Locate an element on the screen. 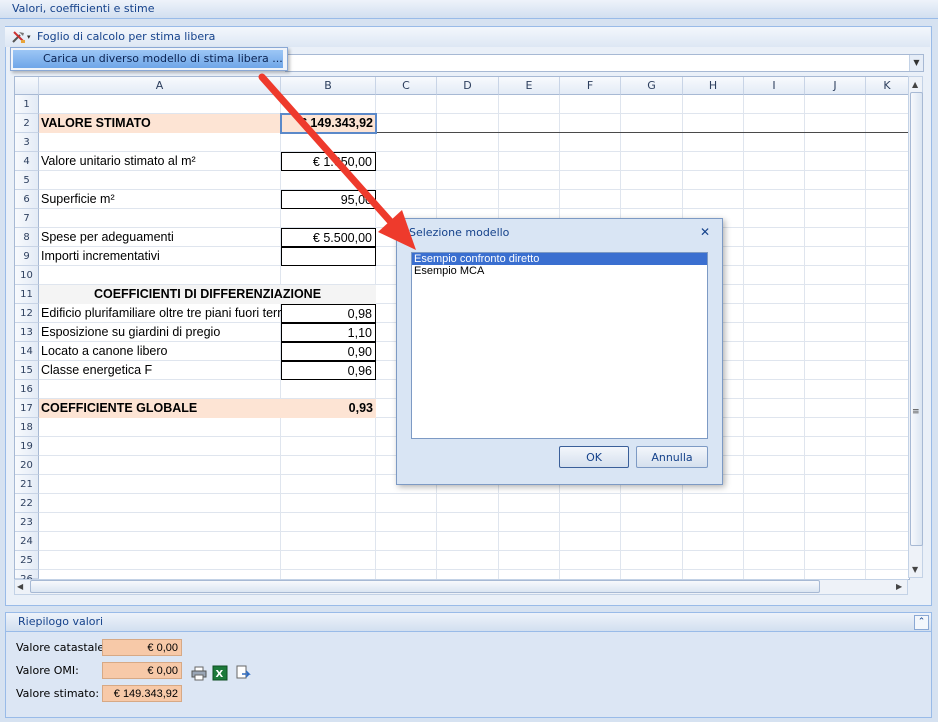 This screenshot has width=938, height=722. row-header: 16 is located at coordinates (27, 389).